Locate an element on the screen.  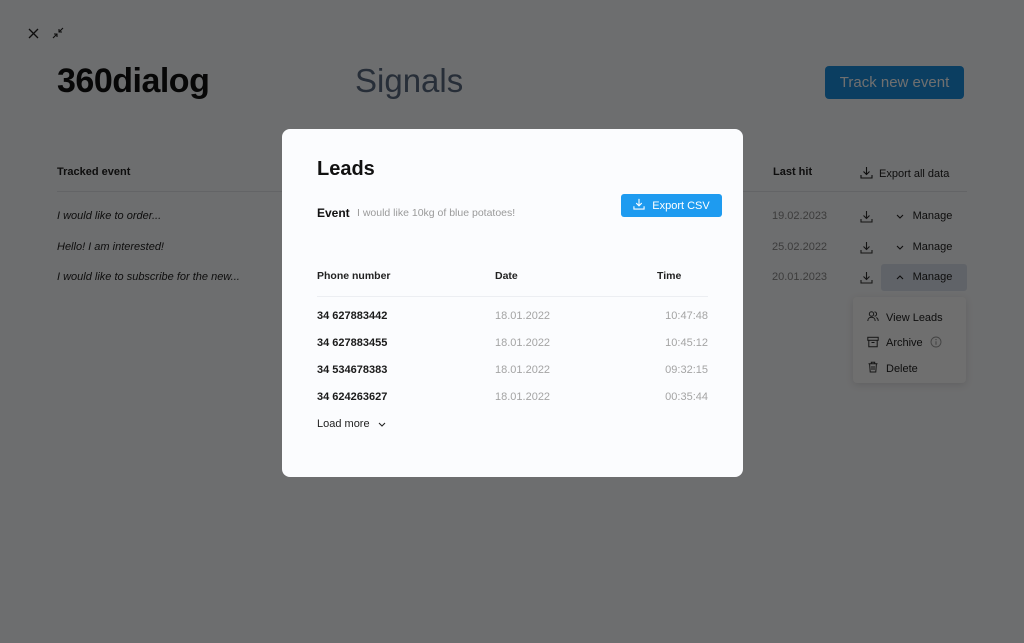
event-value: I would like 10kg of blue potatoes! is located at coordinates (436, 213).